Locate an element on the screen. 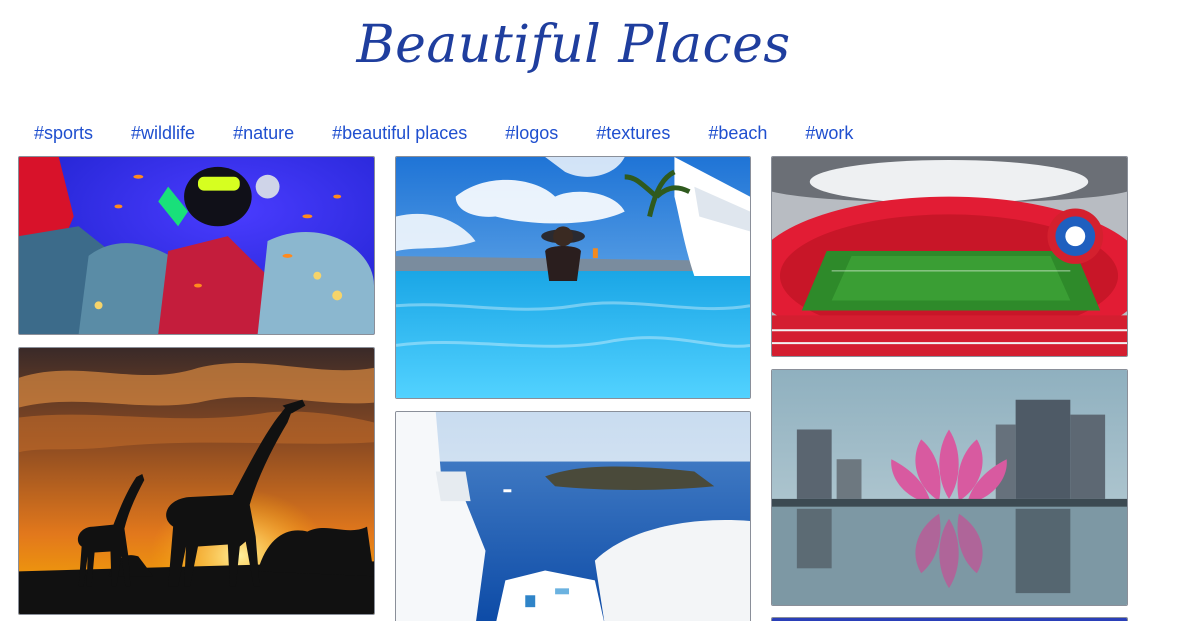  giraffes-sunset-picture is located at coordinates (196, 481).